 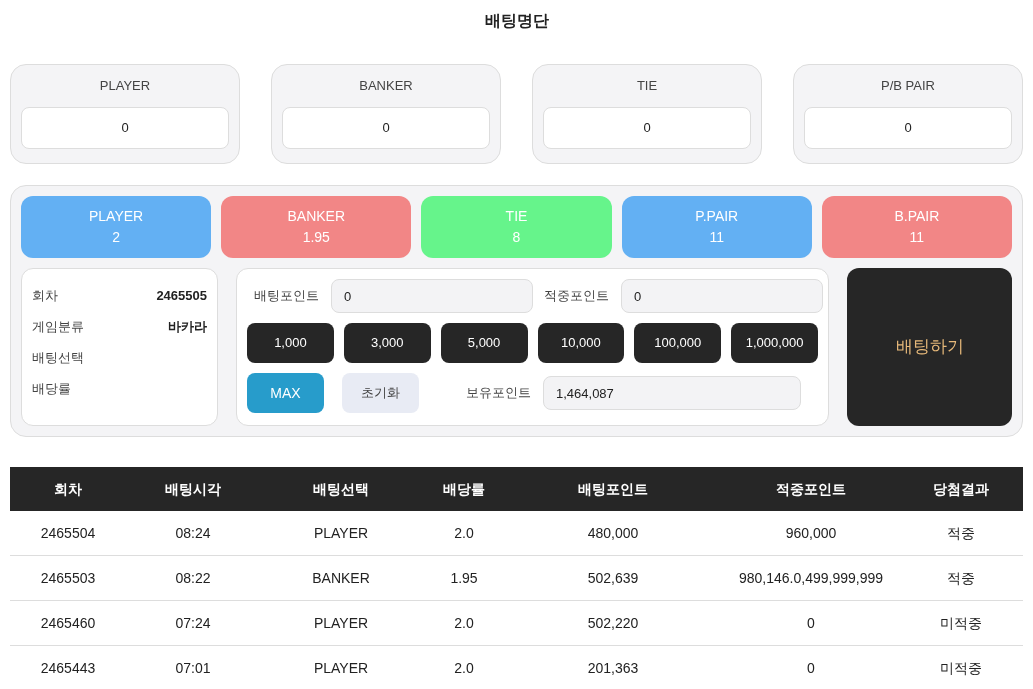 I want to click on chip-button: 1,000,000, so click(x=774, y=343).